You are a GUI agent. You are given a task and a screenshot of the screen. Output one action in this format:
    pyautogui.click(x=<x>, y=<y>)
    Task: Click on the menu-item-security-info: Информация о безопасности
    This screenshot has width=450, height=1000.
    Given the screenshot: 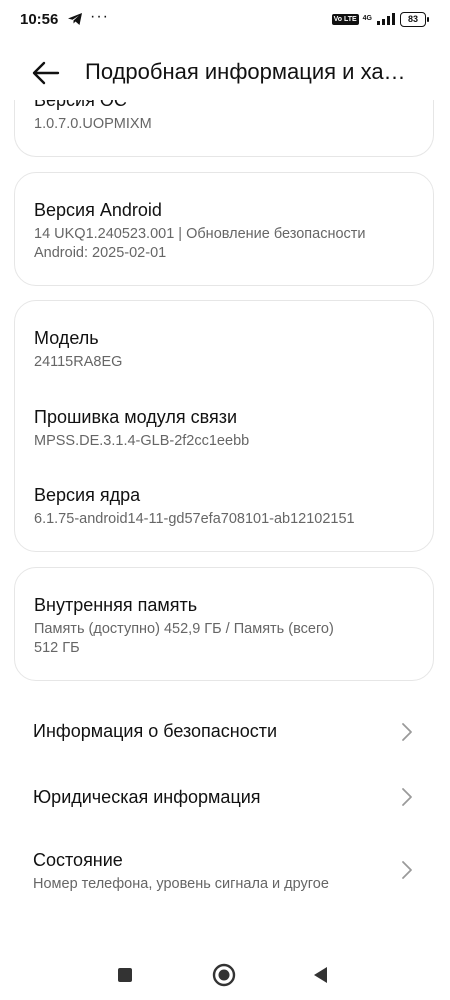 What is the action you would take?
    pyautogui.click(x=225, y=732)
    